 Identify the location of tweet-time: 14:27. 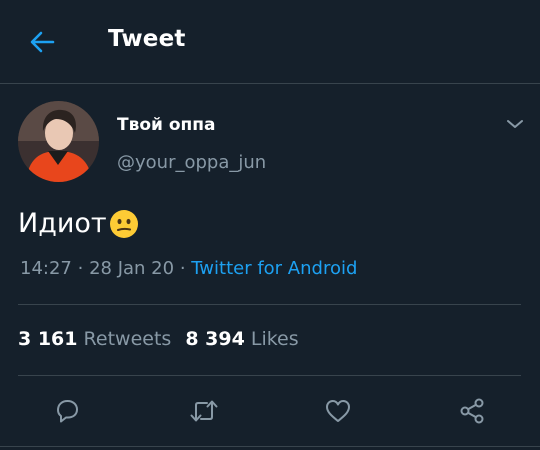
(46, 268).